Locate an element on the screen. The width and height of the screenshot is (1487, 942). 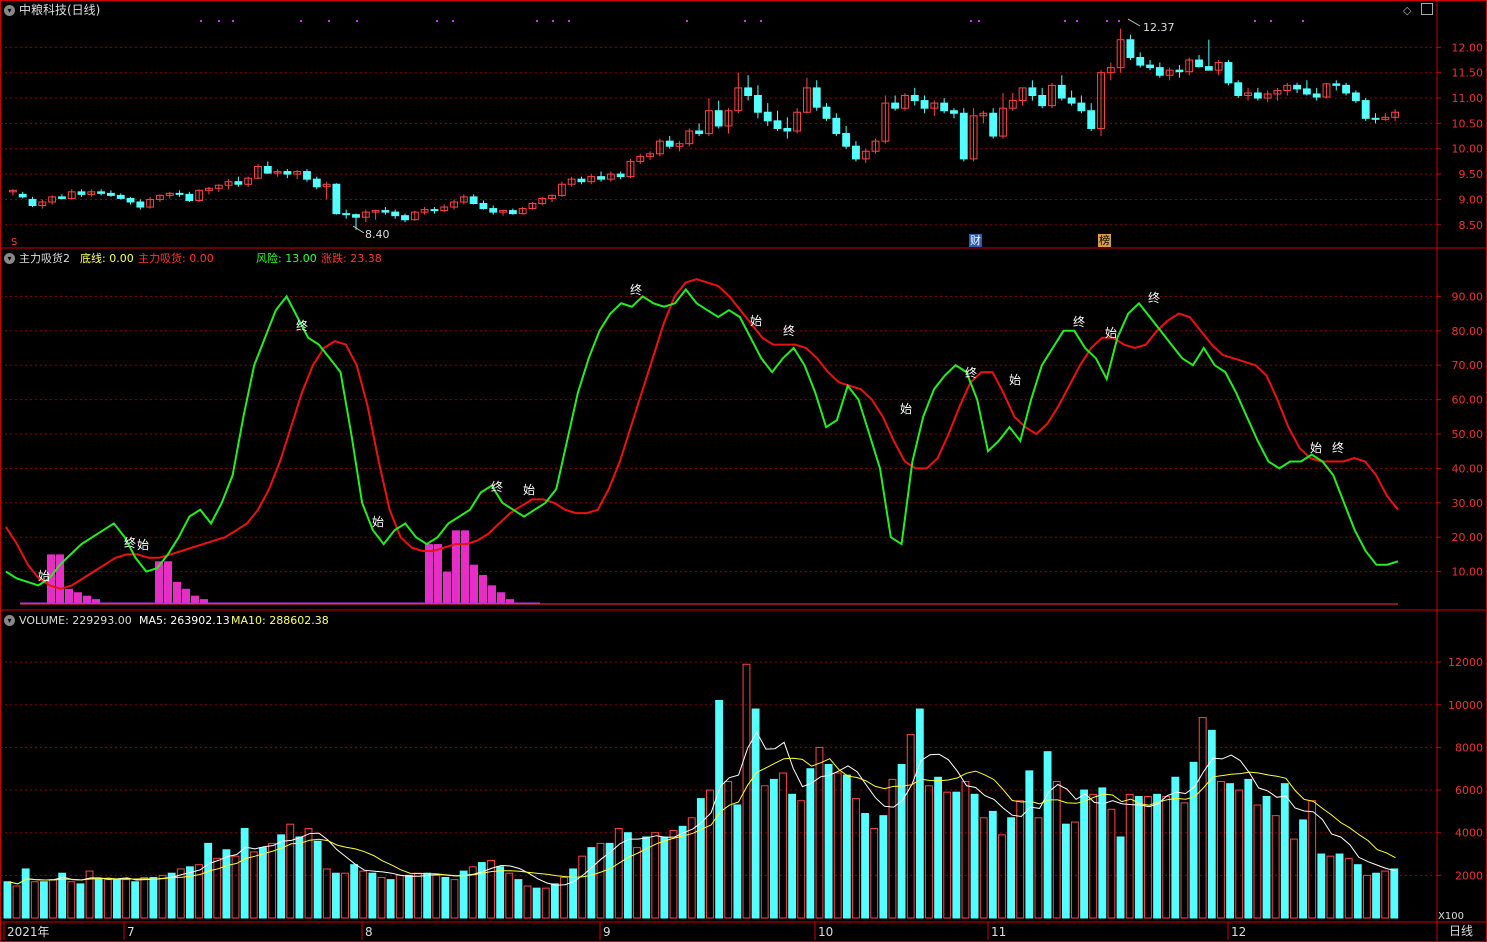
low-marker is located at coordinates (358, 229).